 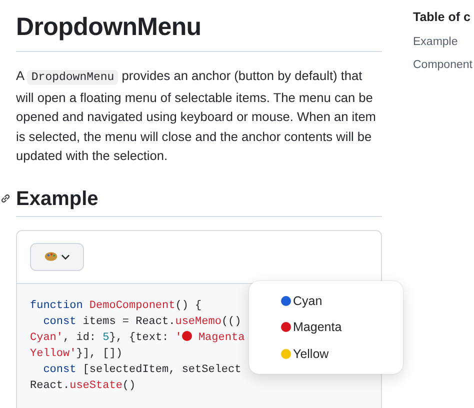 I want to click on toc-link: Component, so click(x=442, y=65).